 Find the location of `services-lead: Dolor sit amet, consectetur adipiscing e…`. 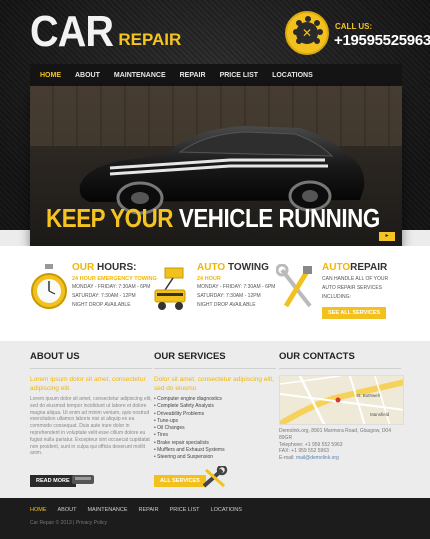

services-lead: Dolor sit amet, consectetur adipiscing e… is located at coordinates (214, 384).